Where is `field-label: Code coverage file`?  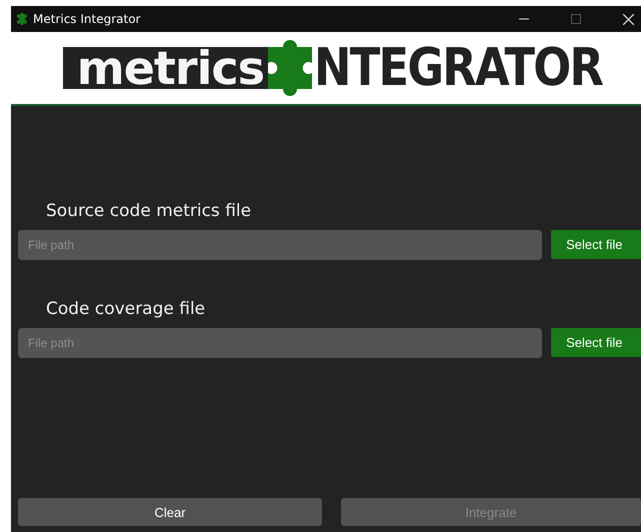
field-label: Code coverage file is located at coordinates (126, 309).